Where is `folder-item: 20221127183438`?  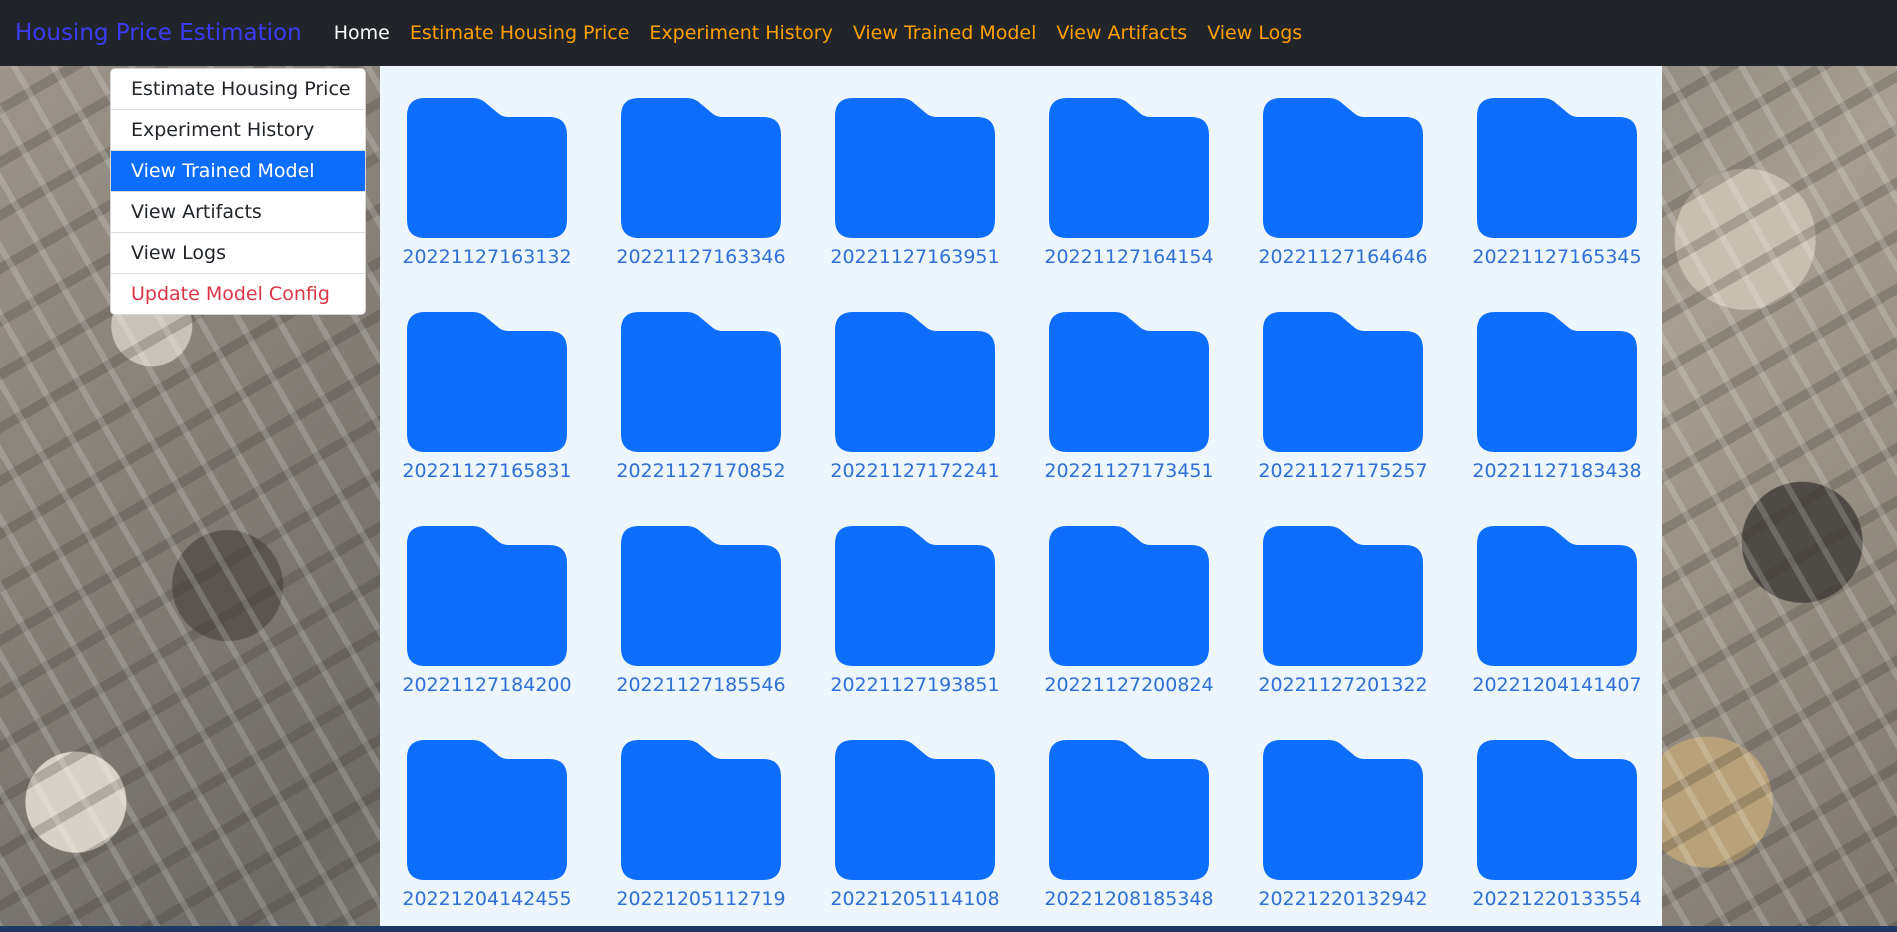
folder-item: 20221127183438 is located at coordinates (1556, 419).